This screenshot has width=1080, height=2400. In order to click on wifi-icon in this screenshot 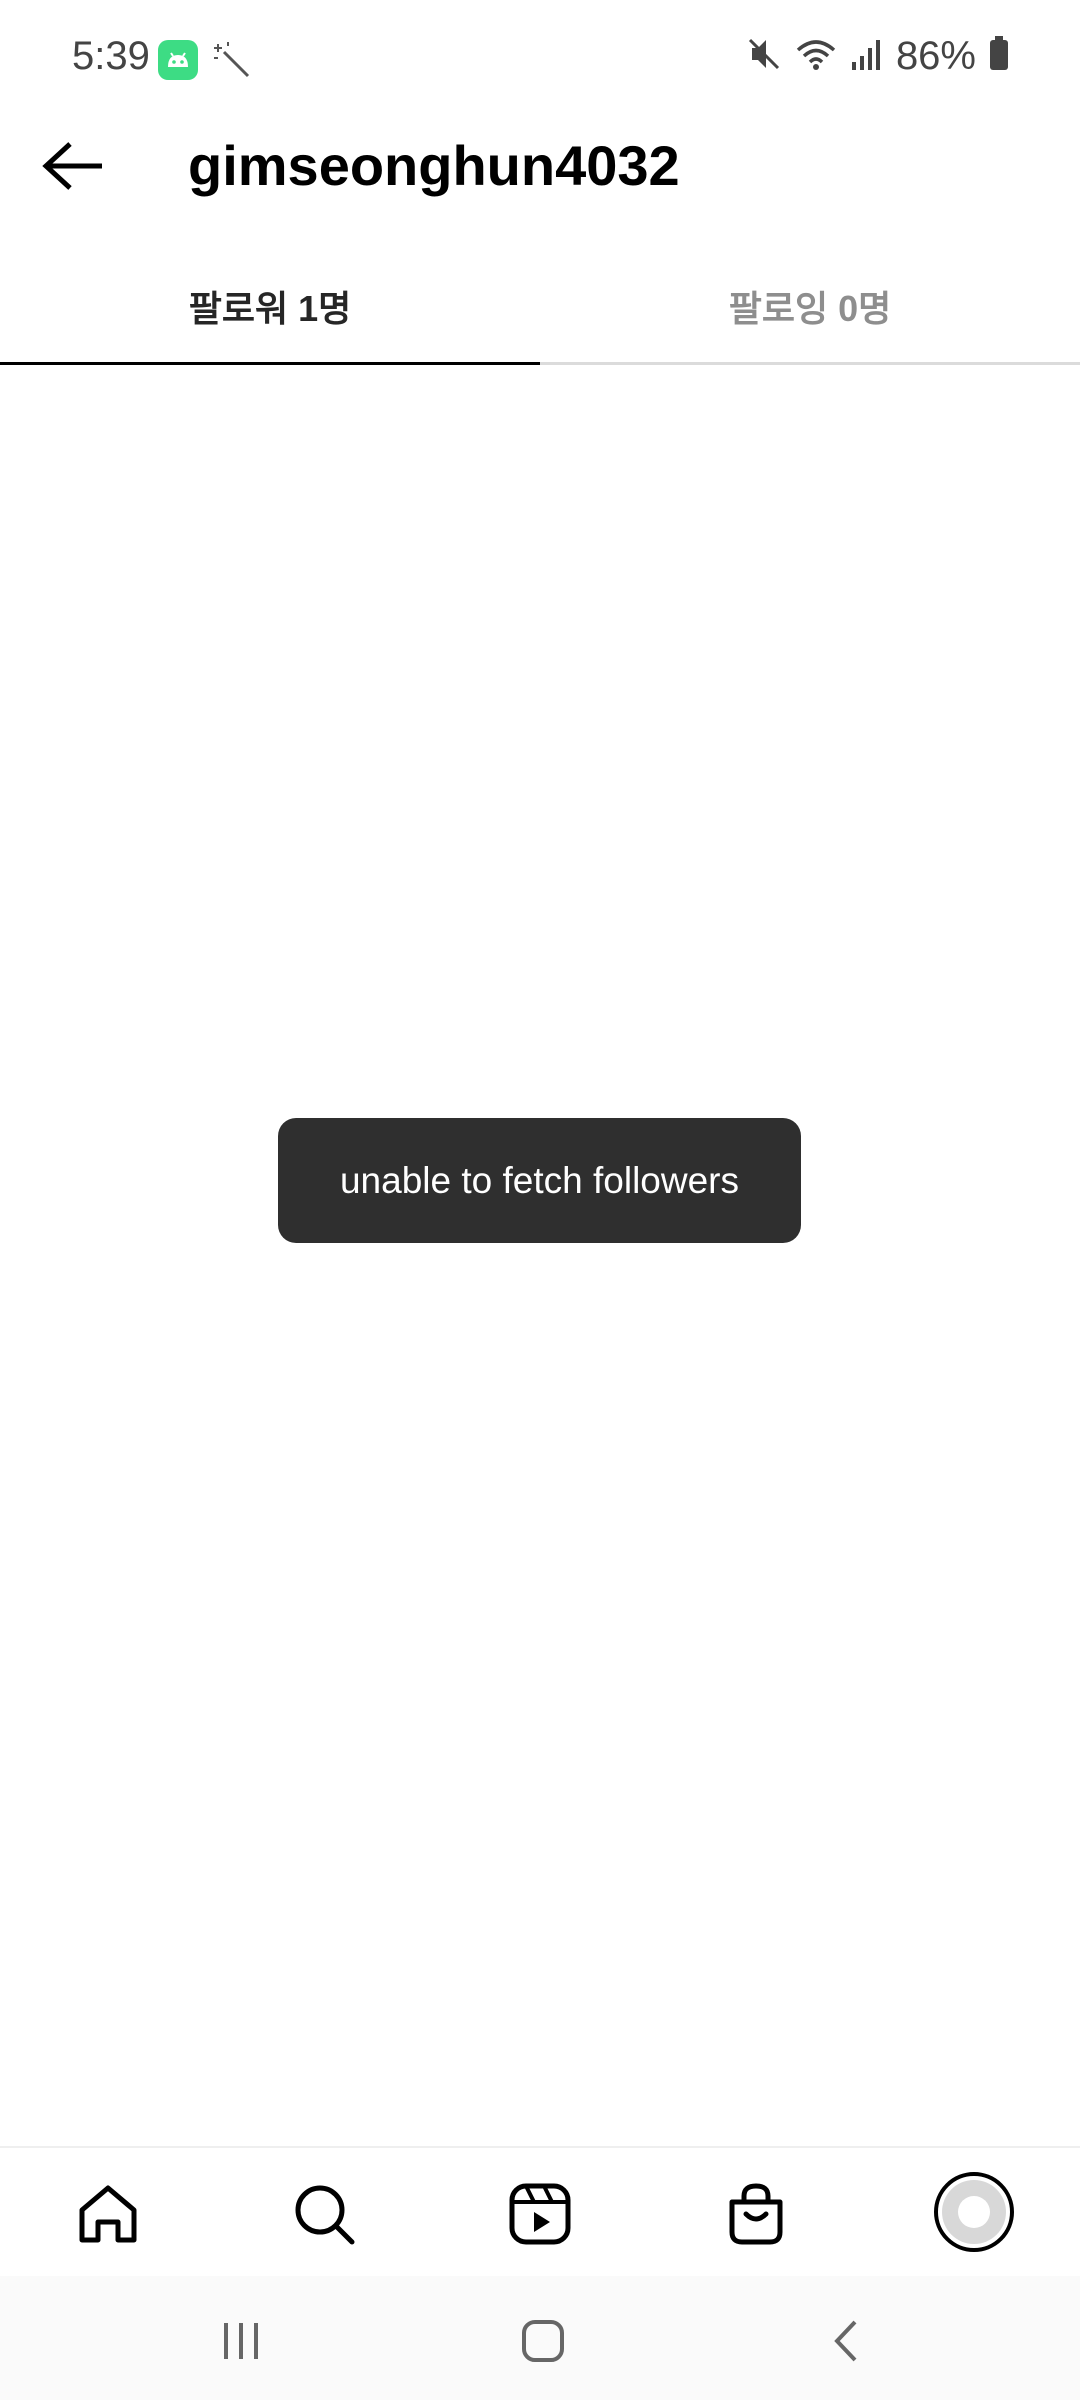, I will do `click(816, 56)`.